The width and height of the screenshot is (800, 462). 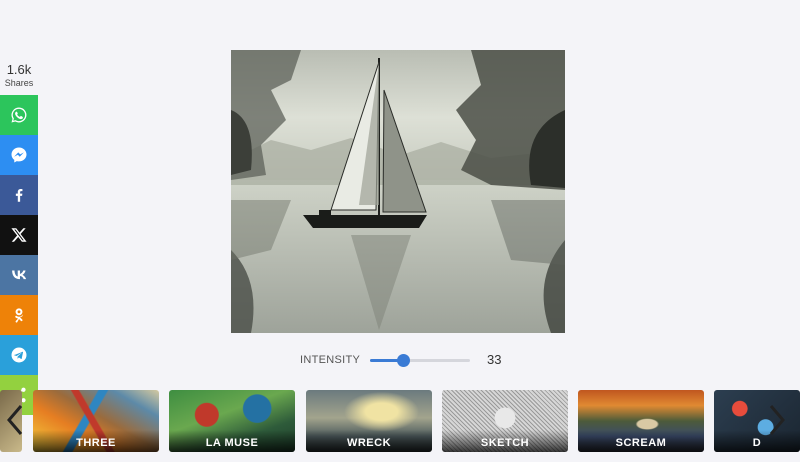 I want to click on style-thumbnail-scream: SCREAM, so click(x=641, y=421).